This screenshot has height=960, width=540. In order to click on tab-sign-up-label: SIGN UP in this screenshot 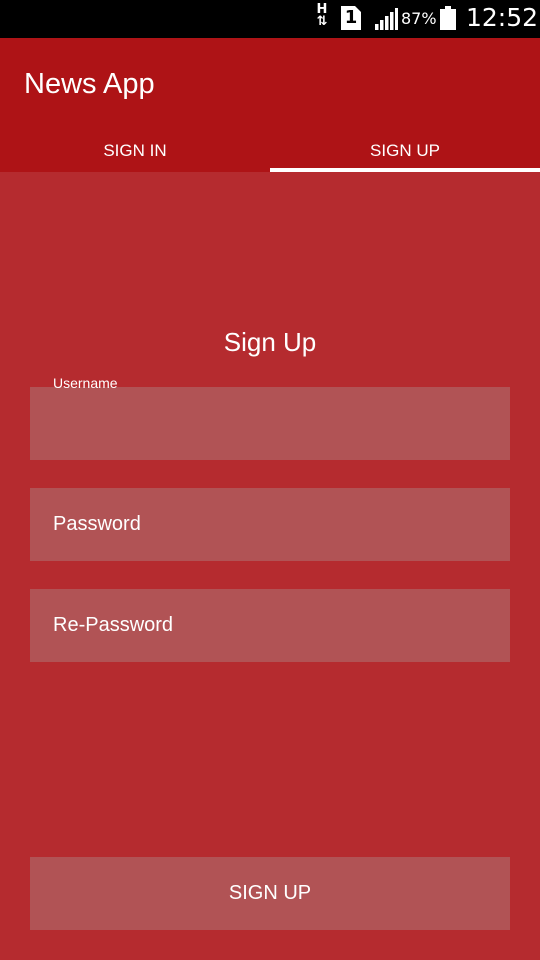, I will do `click(405, 150)`.